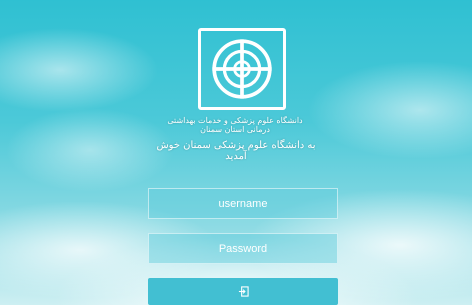  I want to click on username-input, so click(243, 203).